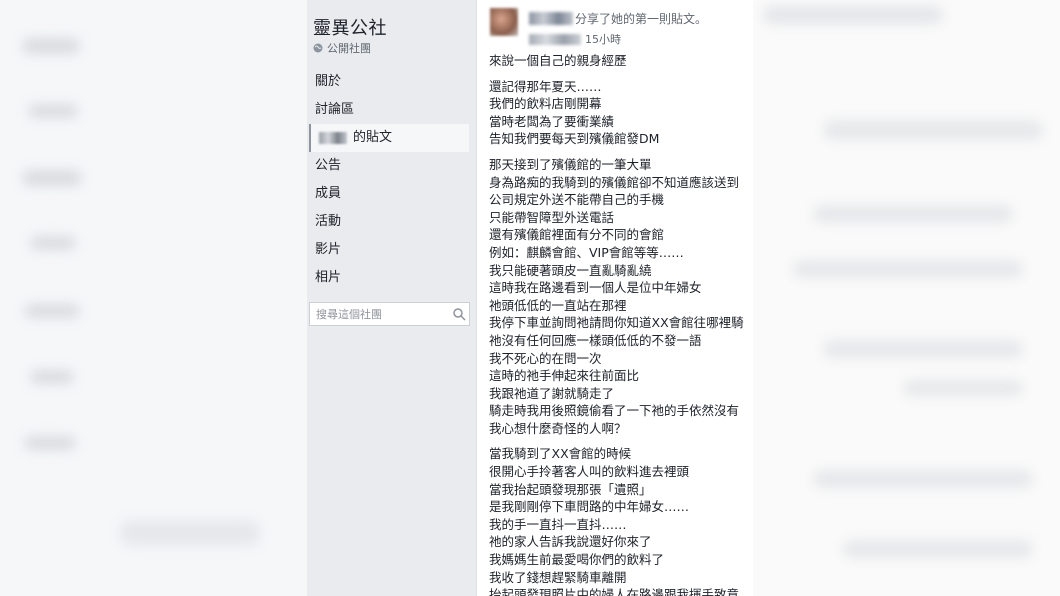  Describe the element at coordinates (570, 164) in the screenshot. I see `post-line: 那天接到了殯儀館的一筆大單` at that location.